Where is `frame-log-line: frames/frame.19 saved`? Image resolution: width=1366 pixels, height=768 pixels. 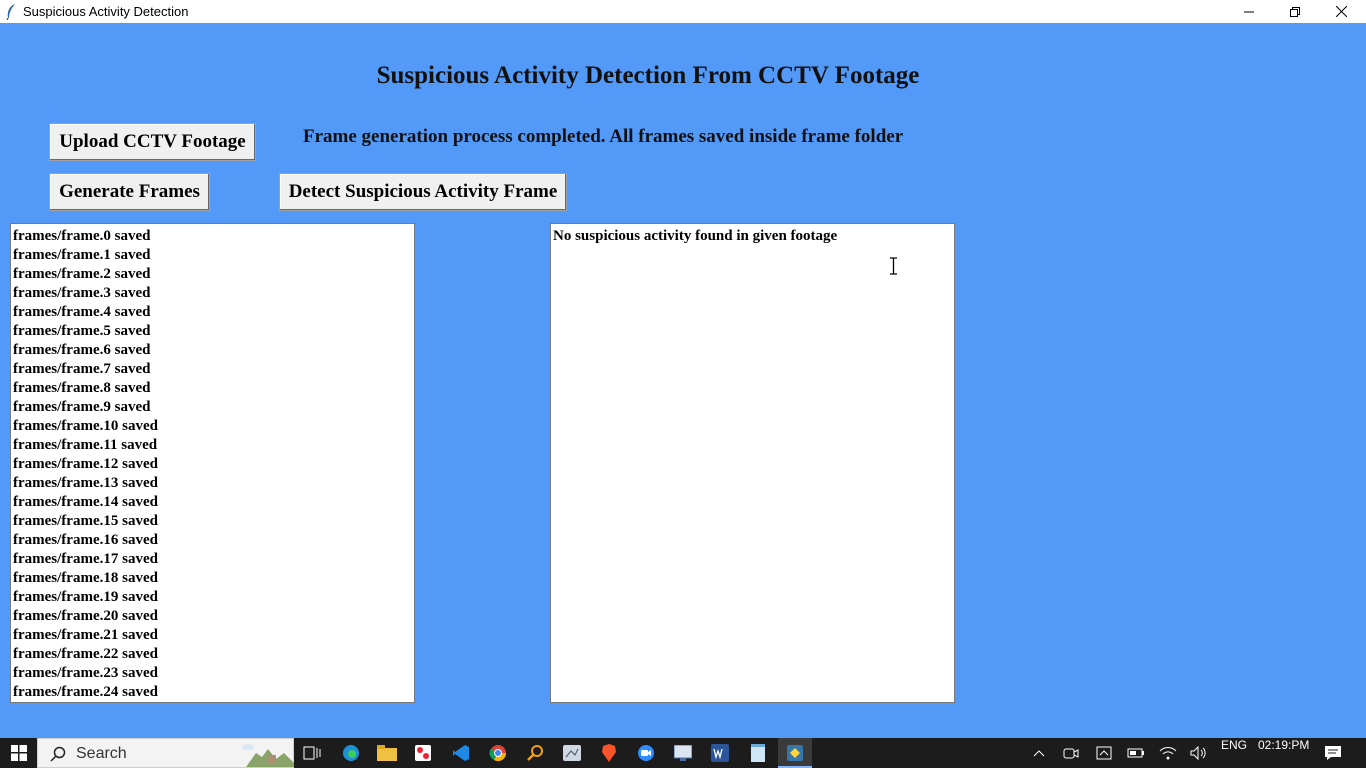
frame-log-line: frames/frame.19 saved is located at coordinates (85, 597).